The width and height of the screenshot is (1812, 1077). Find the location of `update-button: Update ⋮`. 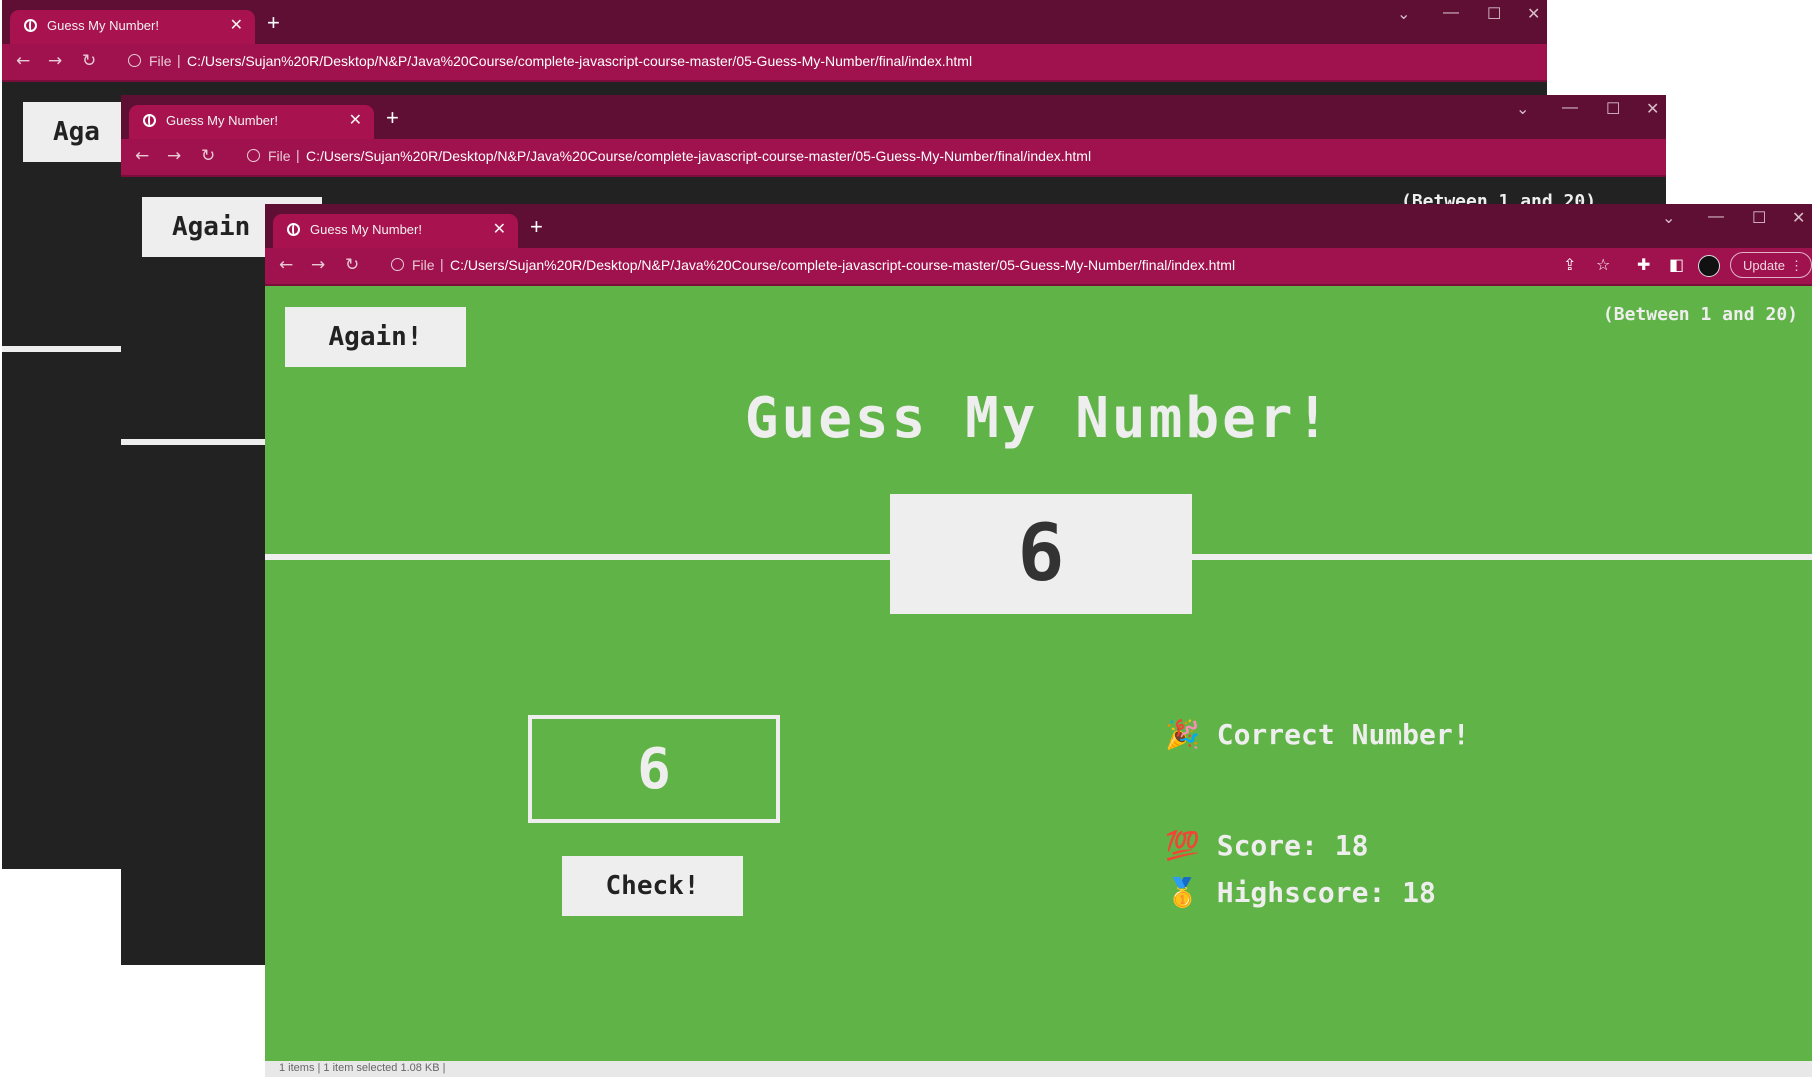

update-button: Update ⋮ is located at coordinates (1771, 265).